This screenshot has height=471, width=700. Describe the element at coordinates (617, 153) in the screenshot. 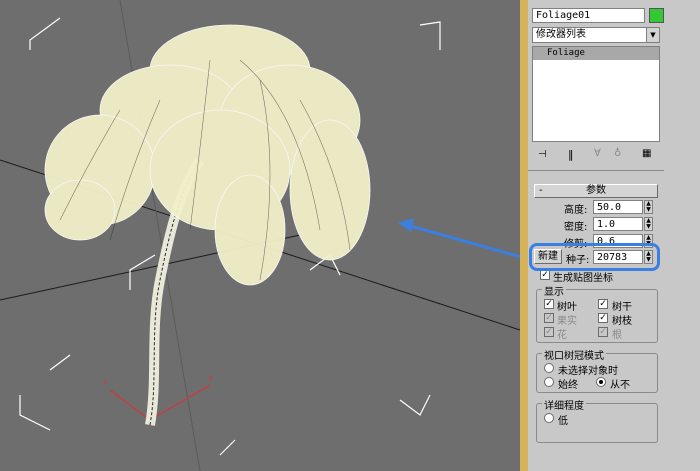

I see `remove-modifier-icon: ♁` at that location.